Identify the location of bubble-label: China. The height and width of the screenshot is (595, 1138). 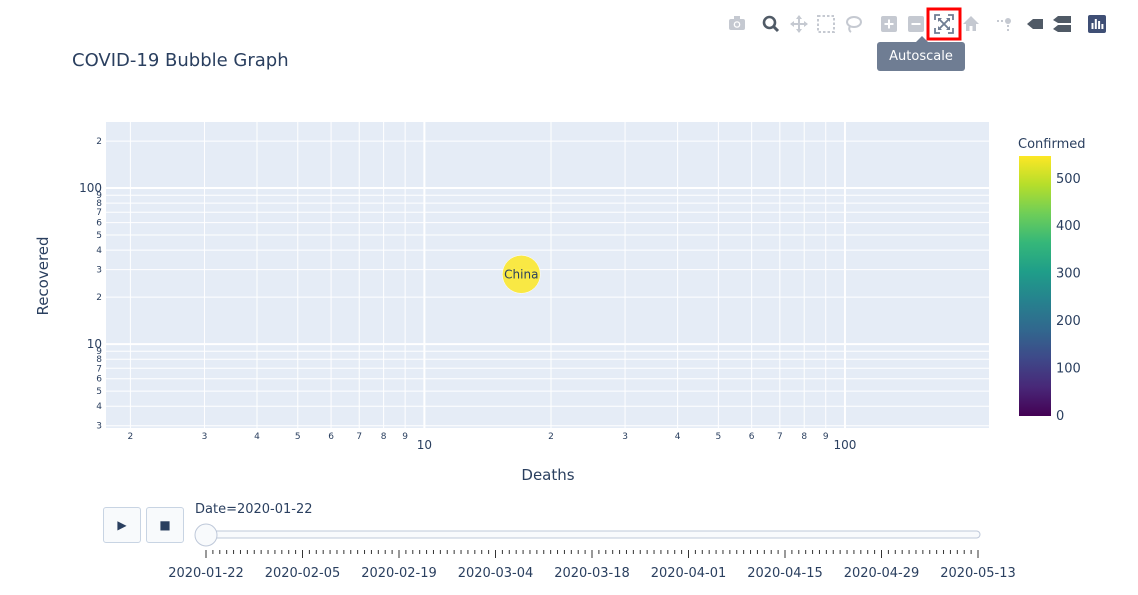
(521, 274).